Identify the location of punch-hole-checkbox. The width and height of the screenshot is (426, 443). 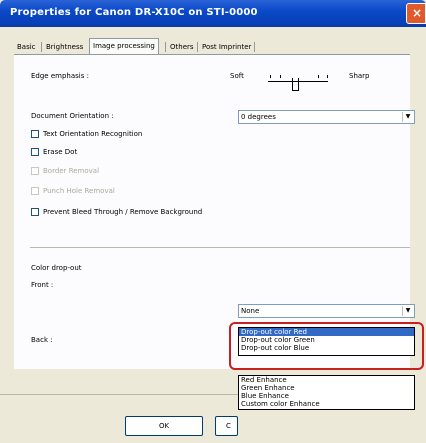
(35, 191).